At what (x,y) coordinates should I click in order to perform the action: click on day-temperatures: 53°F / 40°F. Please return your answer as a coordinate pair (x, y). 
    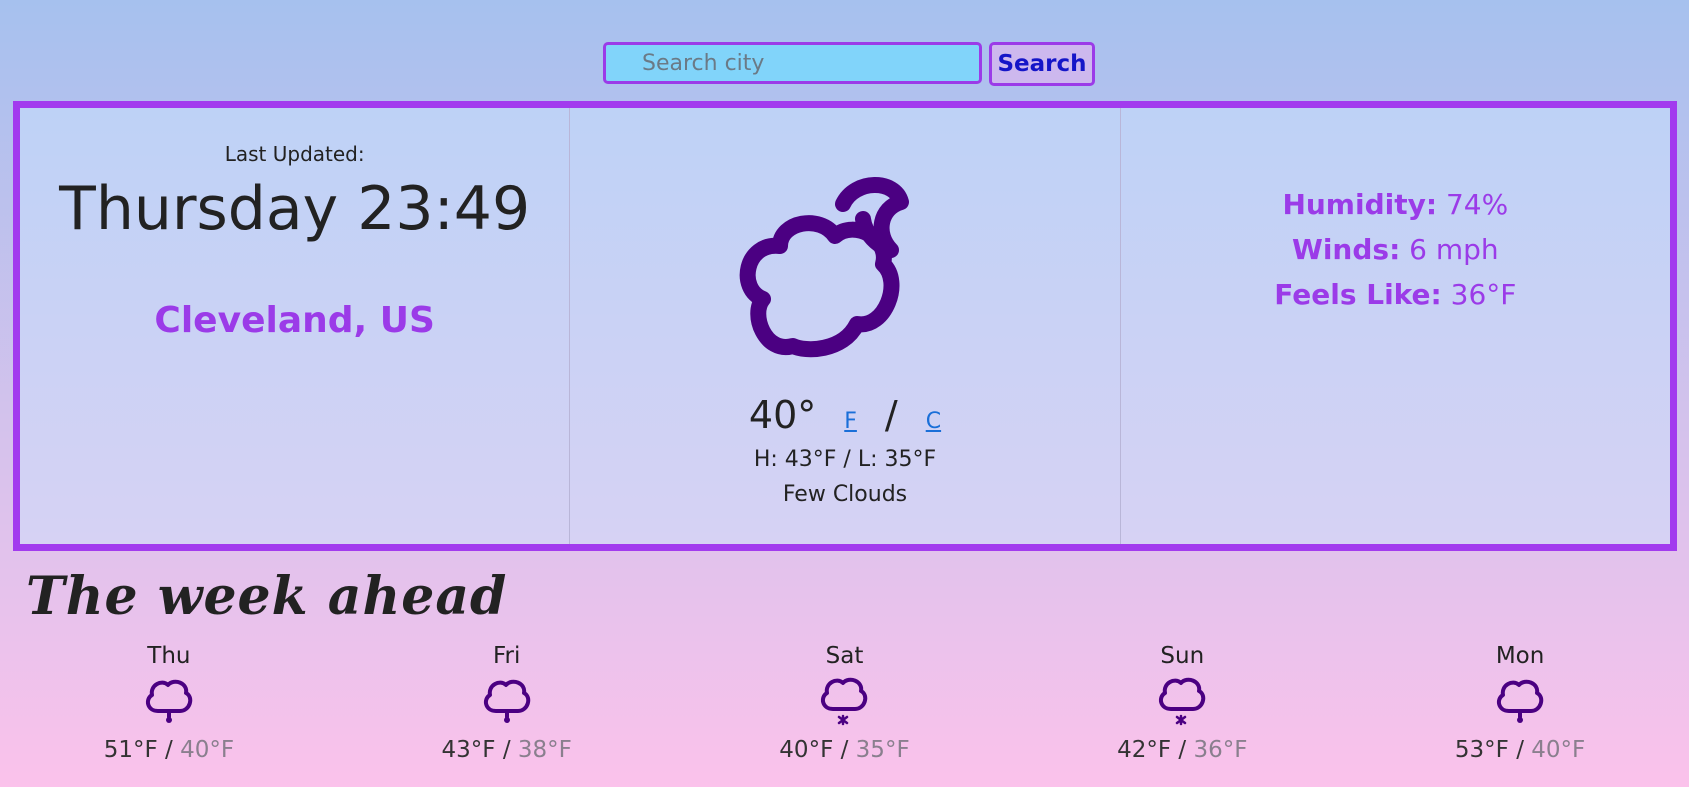
    Looking at the image, I should click on (1520, 750).